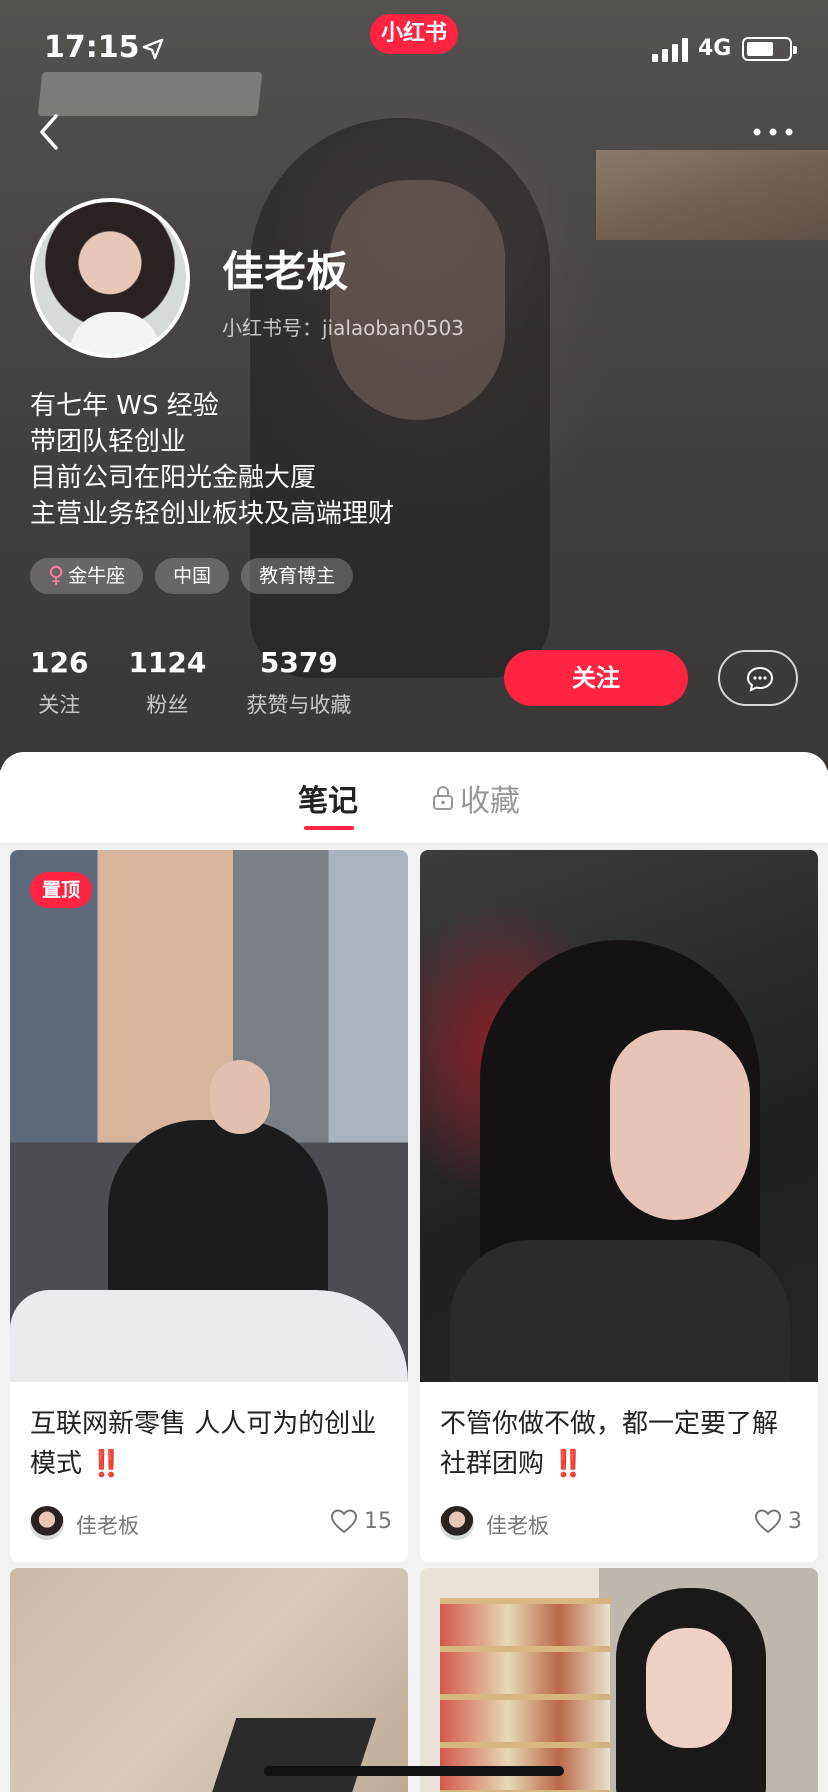 Image resolution: width=828 pixels, height=1792 pixels. I want to click on tag-label: 教育博主, so click(297, 576).